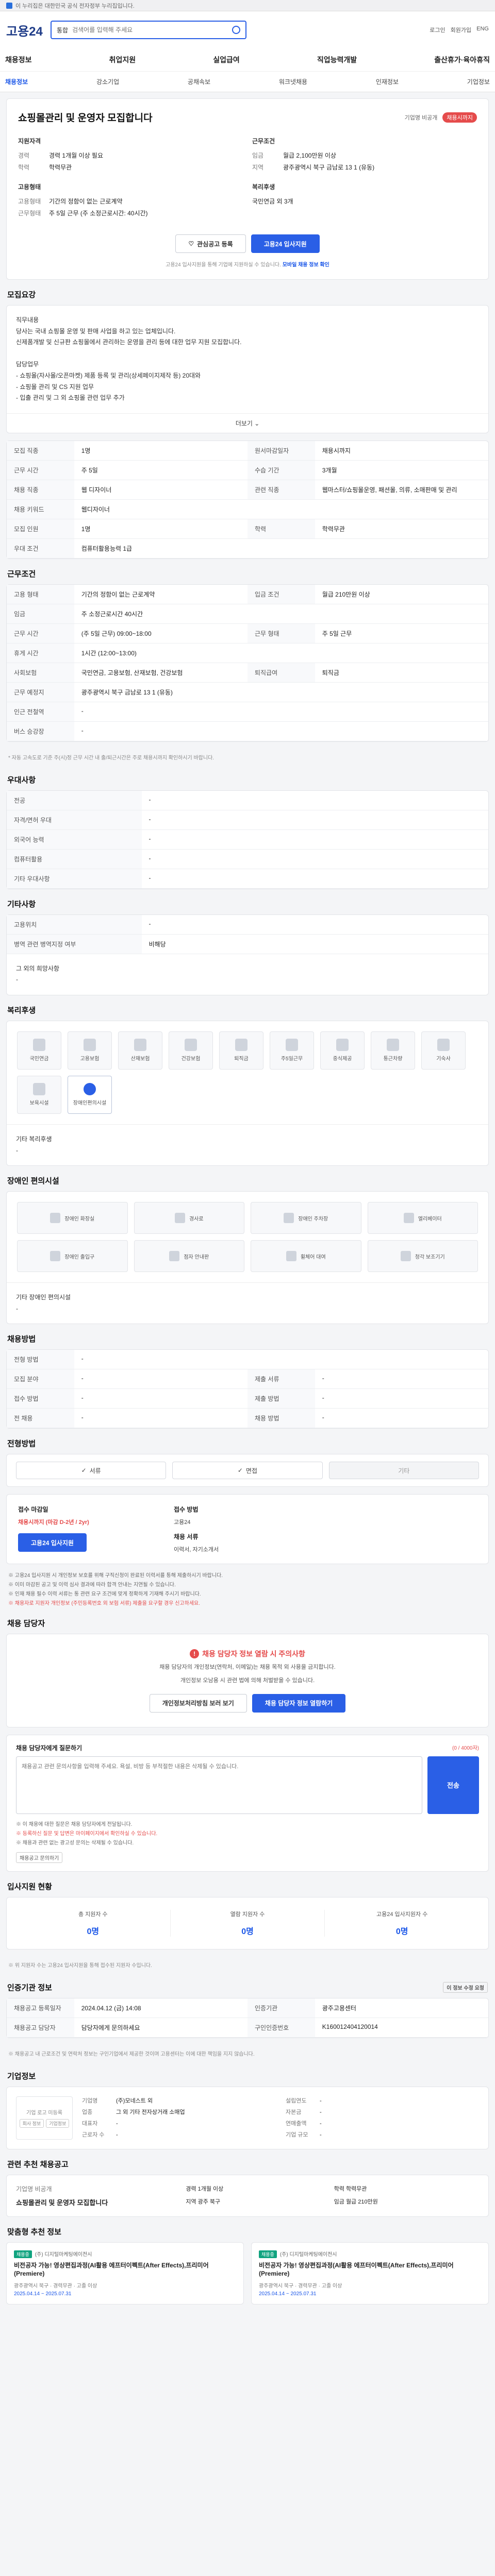 Image resolution: width=495 pixels, height=2576 pixels. I want to click on stat-value: 0명, so click(247, 1931).